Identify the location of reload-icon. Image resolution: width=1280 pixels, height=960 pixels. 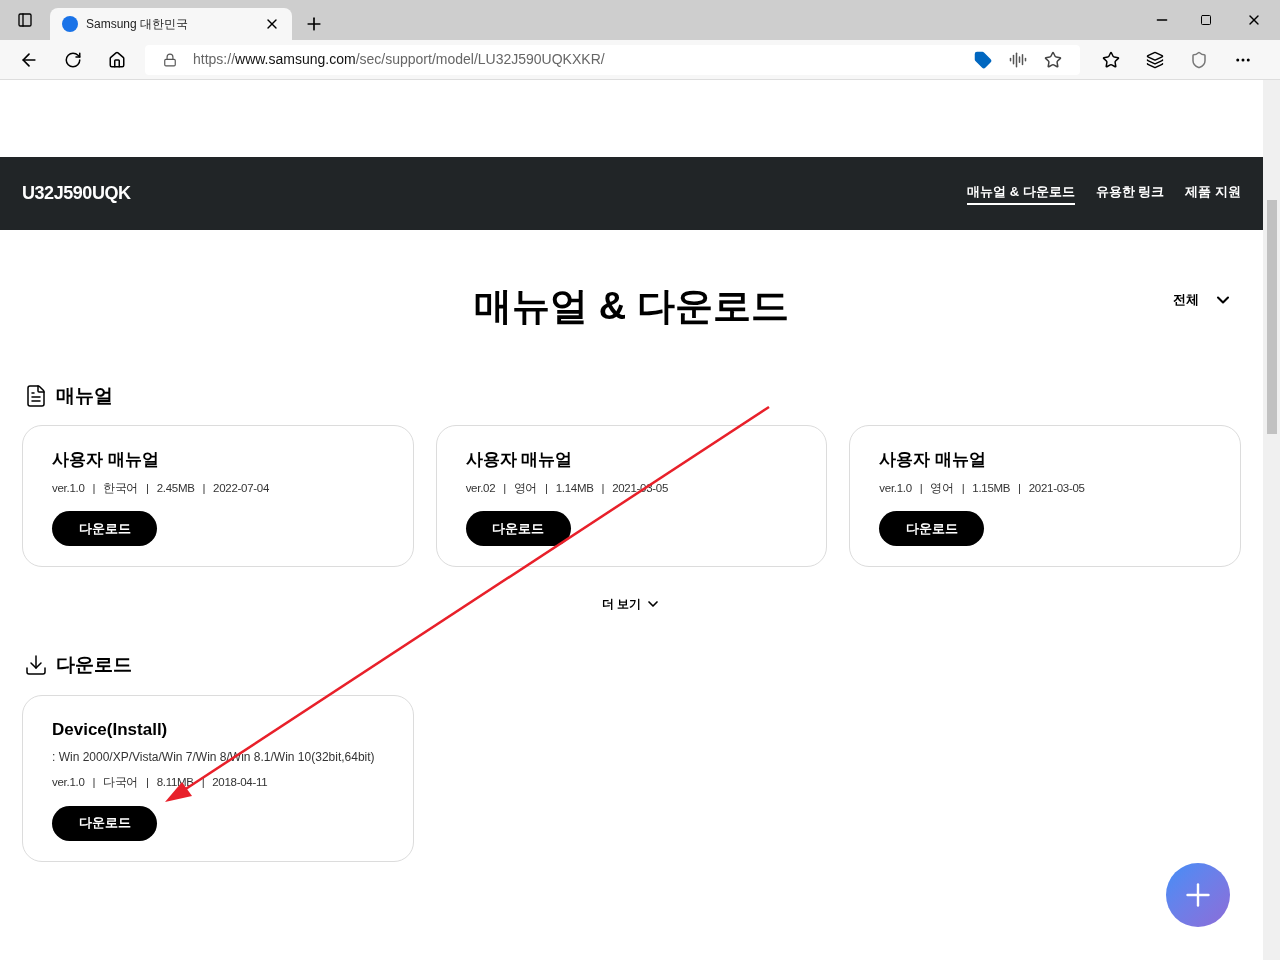
(73, 59).